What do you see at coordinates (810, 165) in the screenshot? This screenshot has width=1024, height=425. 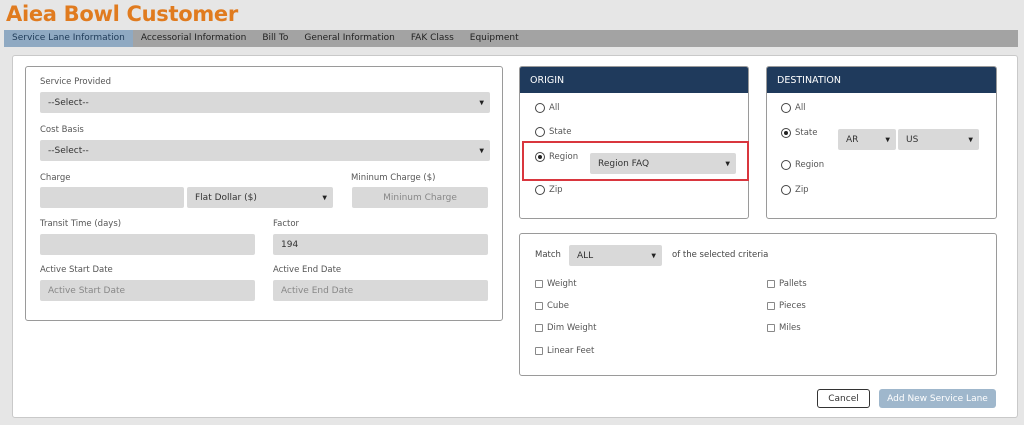 I see `destination-option-region-label: Region` at bounding box center [810, 165].